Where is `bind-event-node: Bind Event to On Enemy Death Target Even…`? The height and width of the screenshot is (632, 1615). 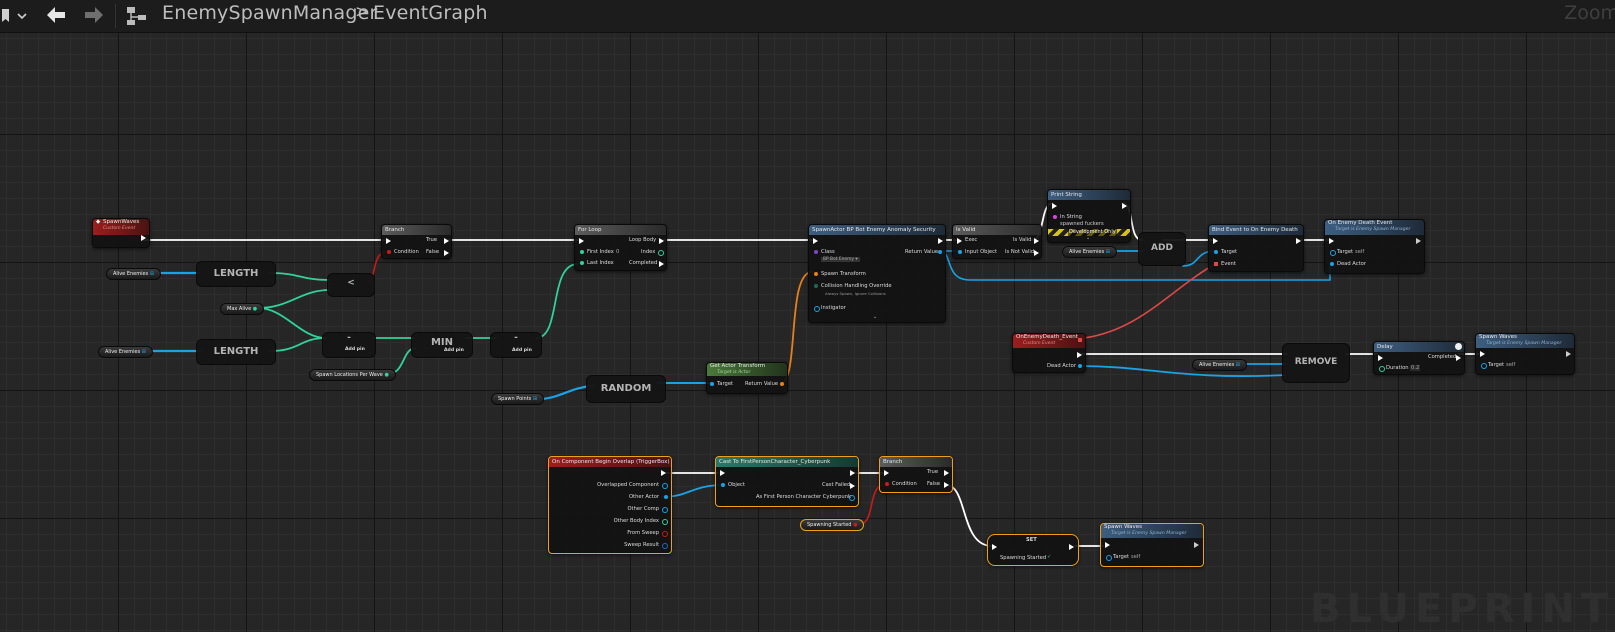
bind-event-node: Bind Event to On Enemy Death Target Even… is located at coordinates (1256, 248).